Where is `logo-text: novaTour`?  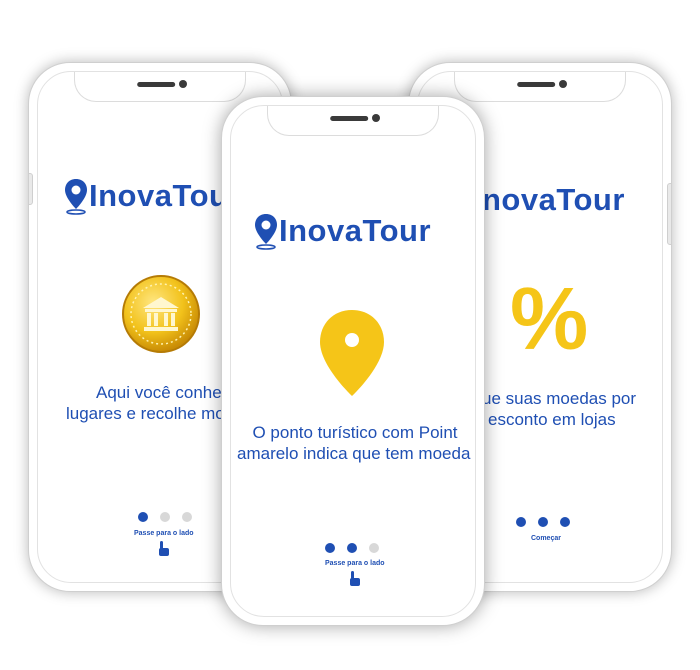 logo-text: novaTour is located at coordinates (553, 199).